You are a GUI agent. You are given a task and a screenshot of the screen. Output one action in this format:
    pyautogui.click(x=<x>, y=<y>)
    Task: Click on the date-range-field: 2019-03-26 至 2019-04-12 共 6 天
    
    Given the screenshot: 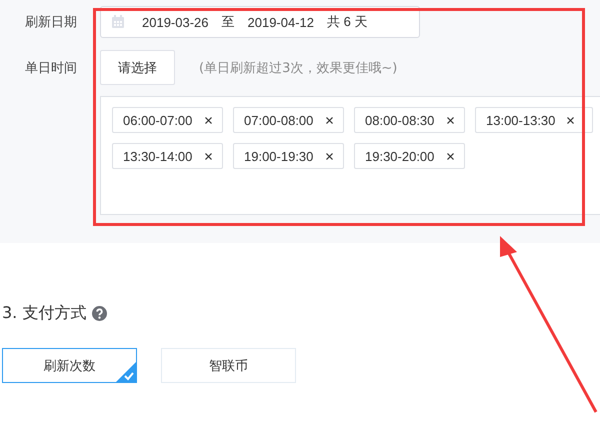 What is the action you would take?
    pyautogui.click(x=260, y=22)
    